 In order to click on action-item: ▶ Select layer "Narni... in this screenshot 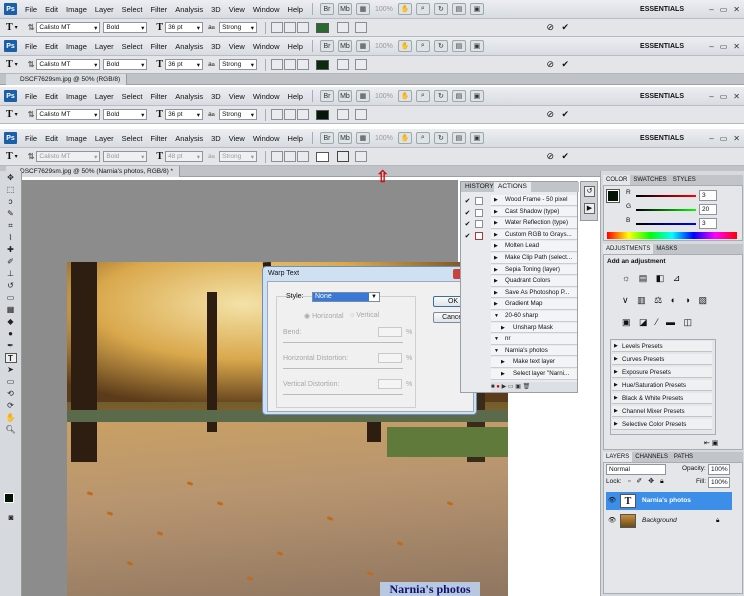, I will do `click(534, 374)`.